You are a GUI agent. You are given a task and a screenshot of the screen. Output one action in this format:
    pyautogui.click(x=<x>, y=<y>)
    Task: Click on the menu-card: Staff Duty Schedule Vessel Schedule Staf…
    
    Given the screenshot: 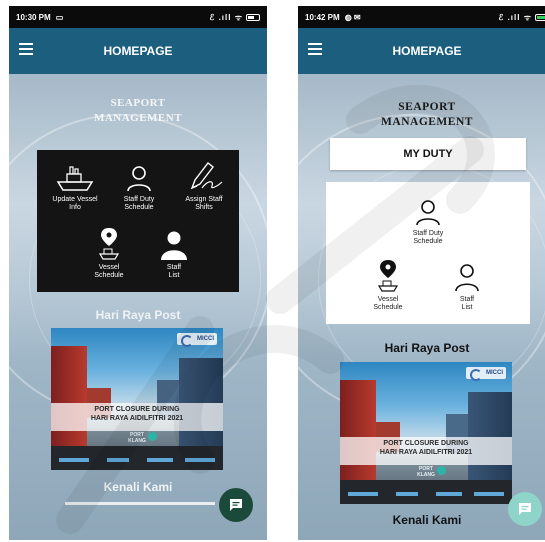 What is the action you would take?
    pyautogui.click(x=428, y=253)
    